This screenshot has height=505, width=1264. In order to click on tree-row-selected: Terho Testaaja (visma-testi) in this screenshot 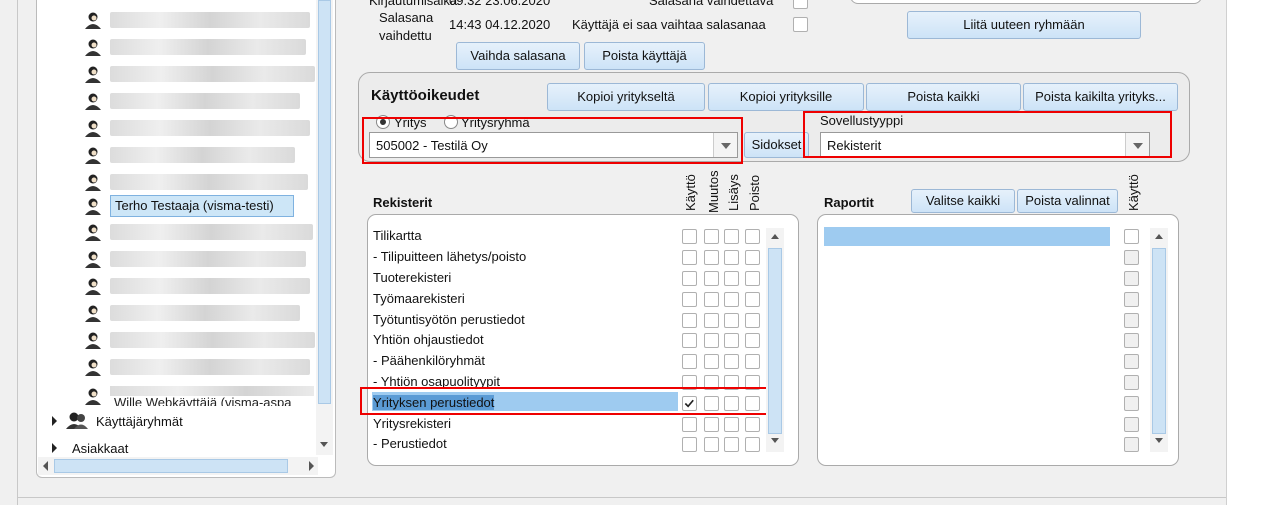, I will do `click(199, 206)`.